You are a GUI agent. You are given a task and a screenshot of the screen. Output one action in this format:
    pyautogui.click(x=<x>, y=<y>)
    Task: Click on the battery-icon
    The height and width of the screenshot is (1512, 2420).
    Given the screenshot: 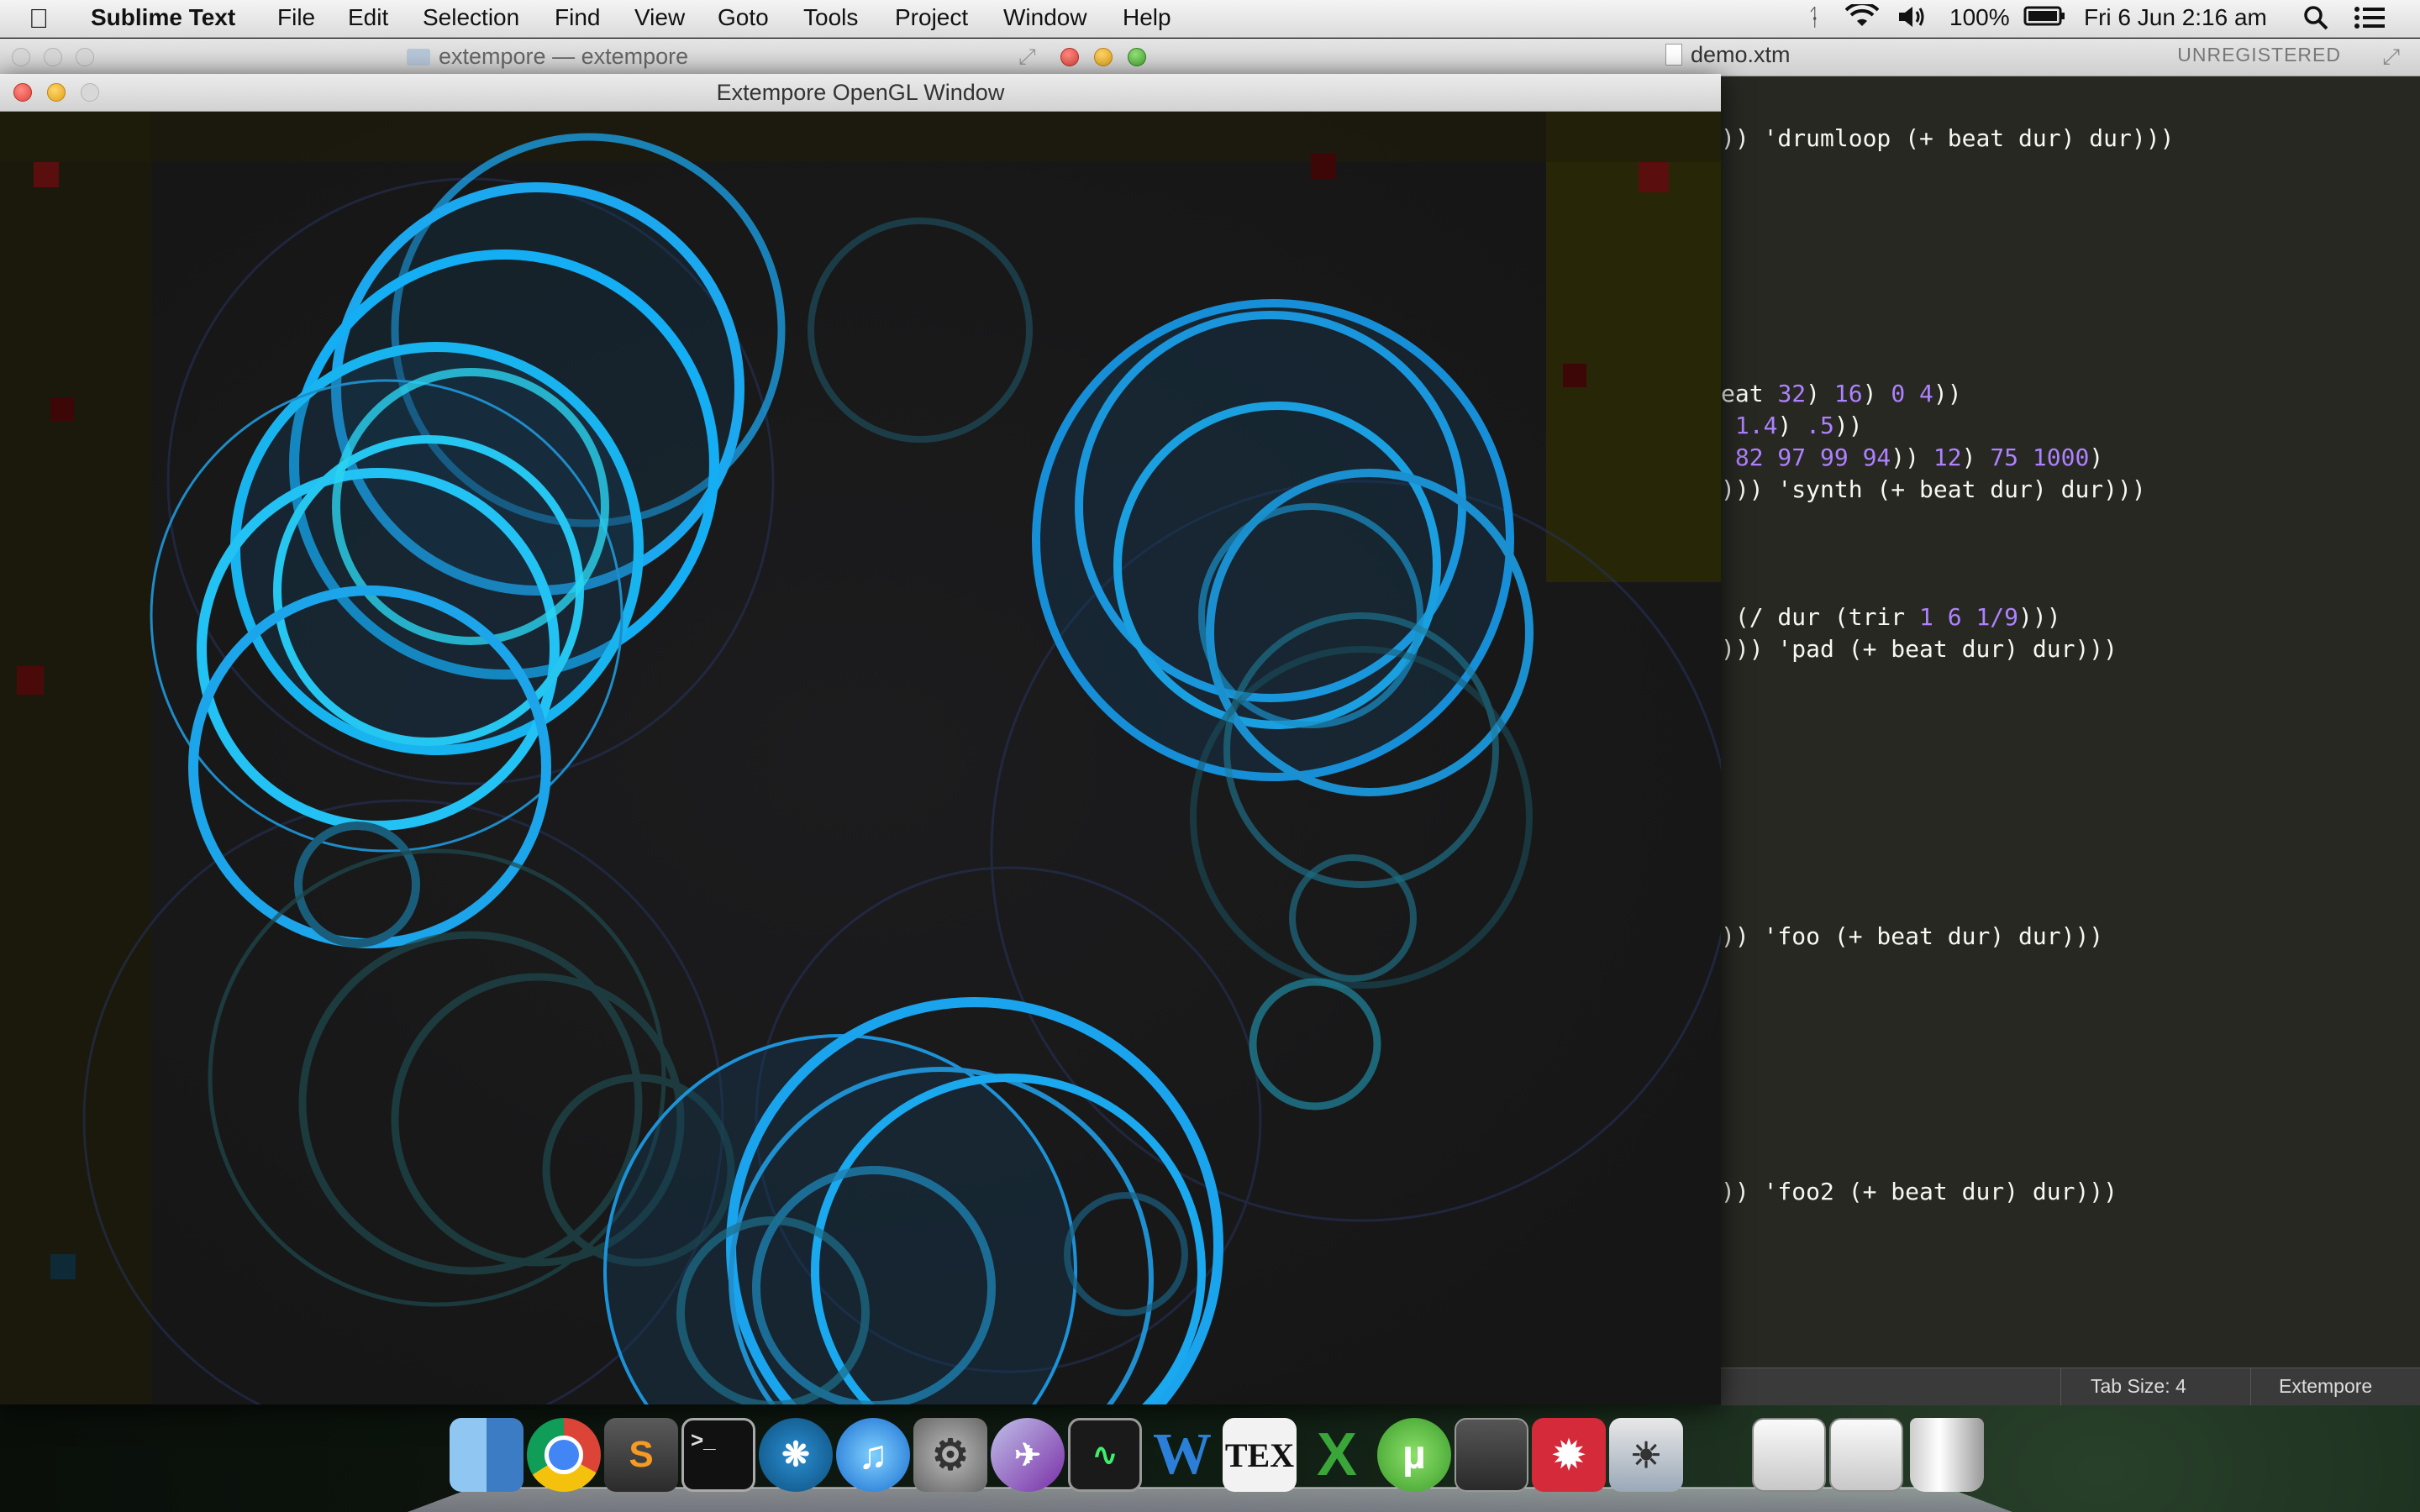 What is the action you would take?
    pyautogui.click(x=2045, y=19)
    